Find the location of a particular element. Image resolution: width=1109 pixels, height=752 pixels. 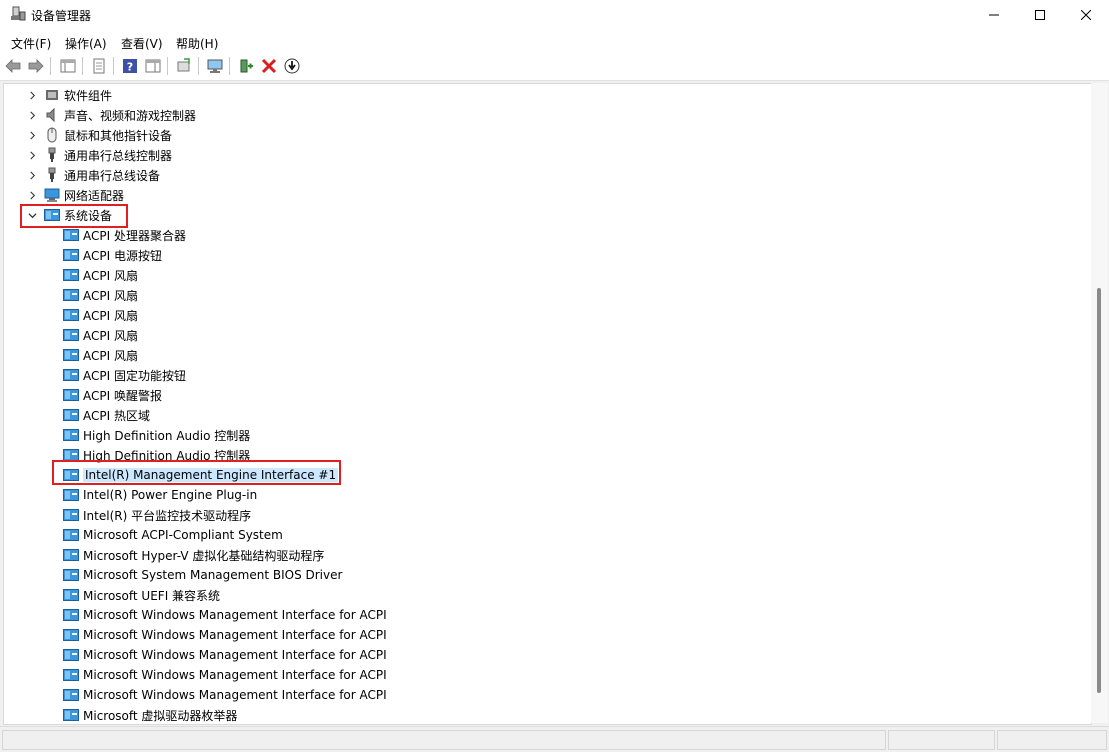

forward-button is located at coordinates (36, 66).